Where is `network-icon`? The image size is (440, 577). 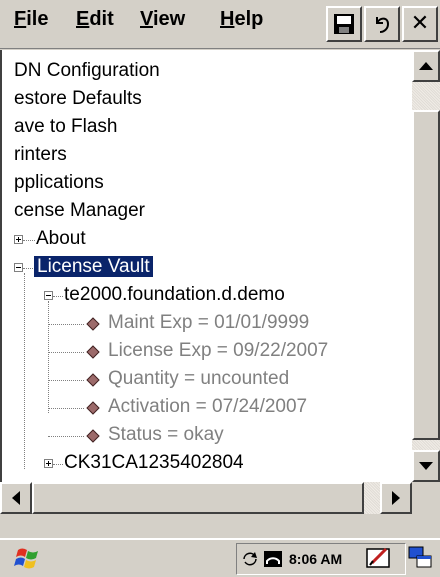
network-icon is located at coordinates (273, 559).